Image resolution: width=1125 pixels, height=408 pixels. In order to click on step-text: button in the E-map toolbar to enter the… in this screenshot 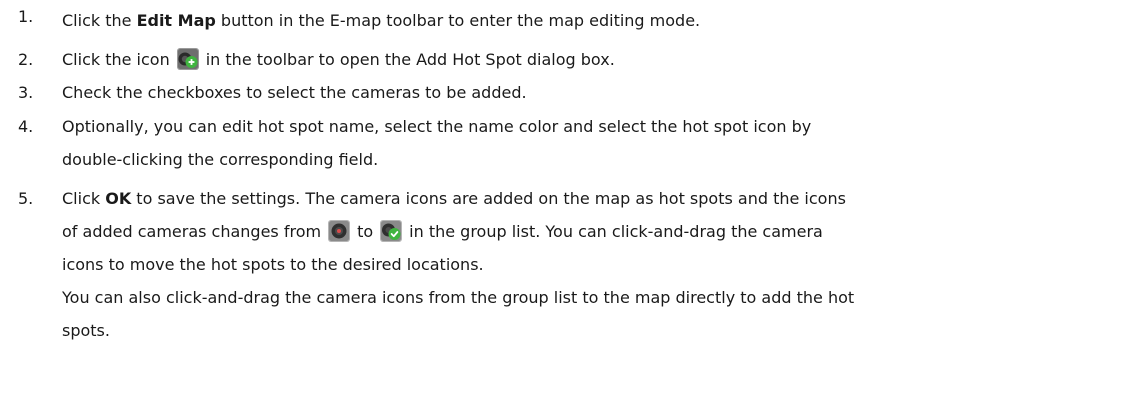, I will do `click(458, 20)`.